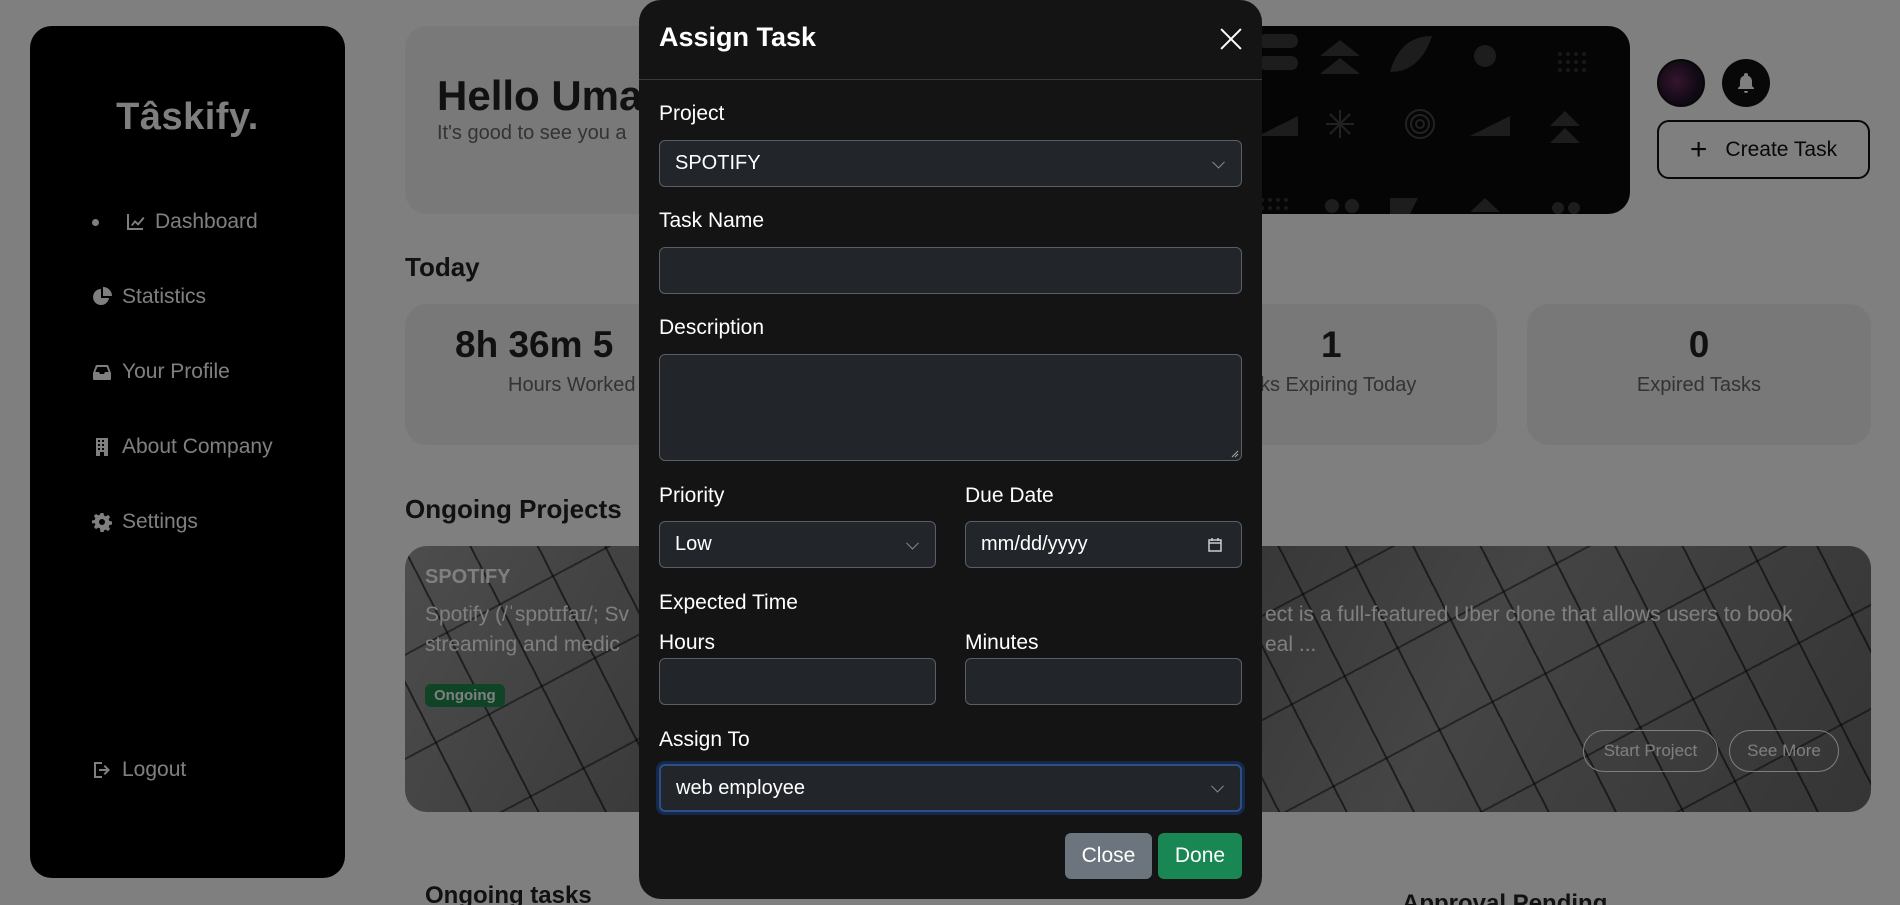 The width and height of the screenshot is (1900, 905). What do you see at coordinates (950, 407) in the screenshot?
I see `description-textarea` at bounding box center [950, 407].